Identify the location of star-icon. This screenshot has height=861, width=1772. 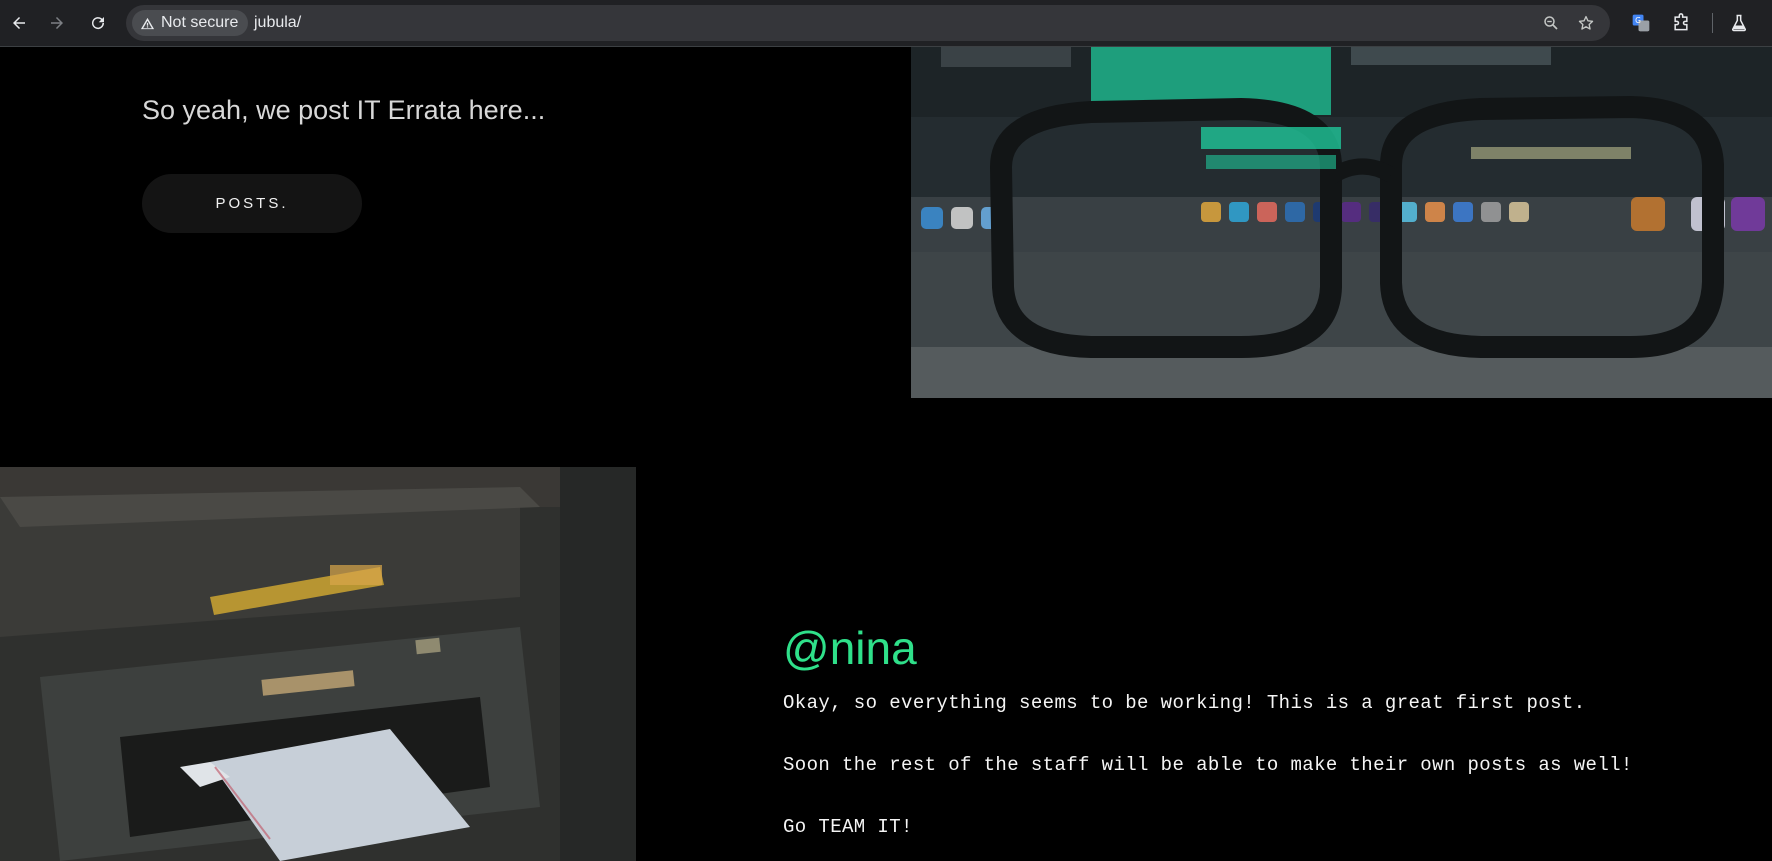
(1586, 22).